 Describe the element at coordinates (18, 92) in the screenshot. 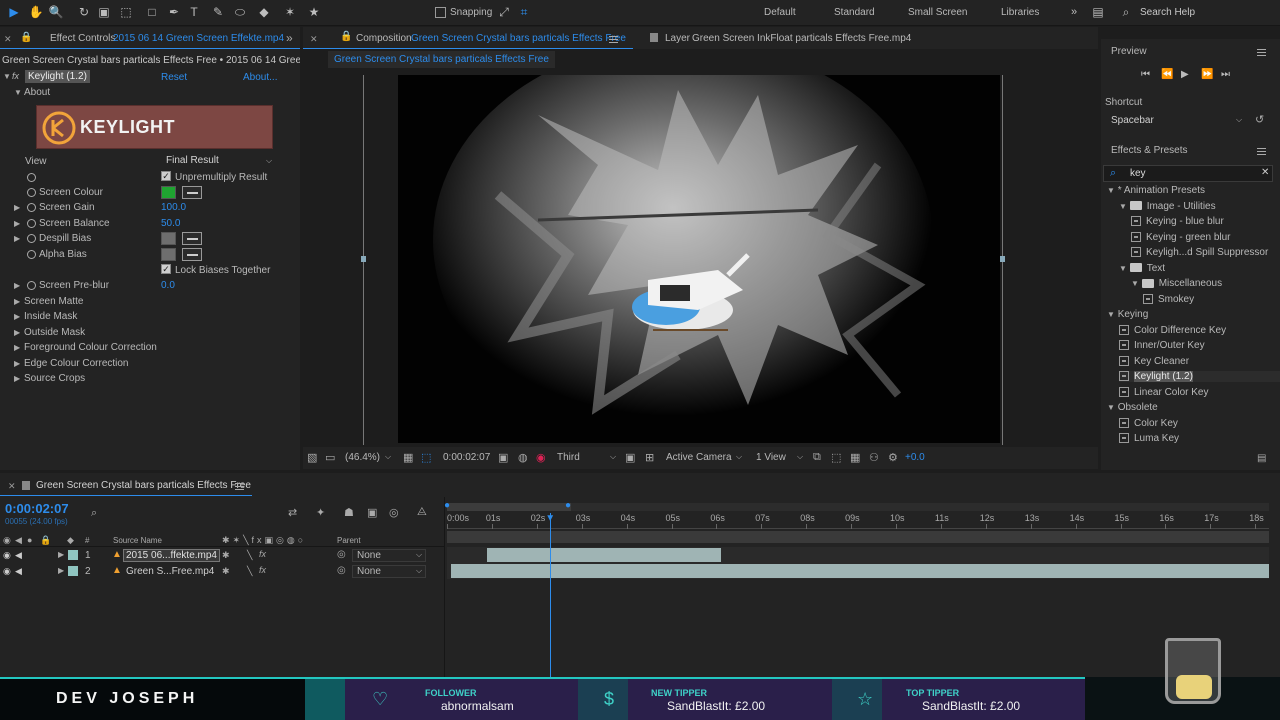

I see `about-expand-icon: ▼` at that location.